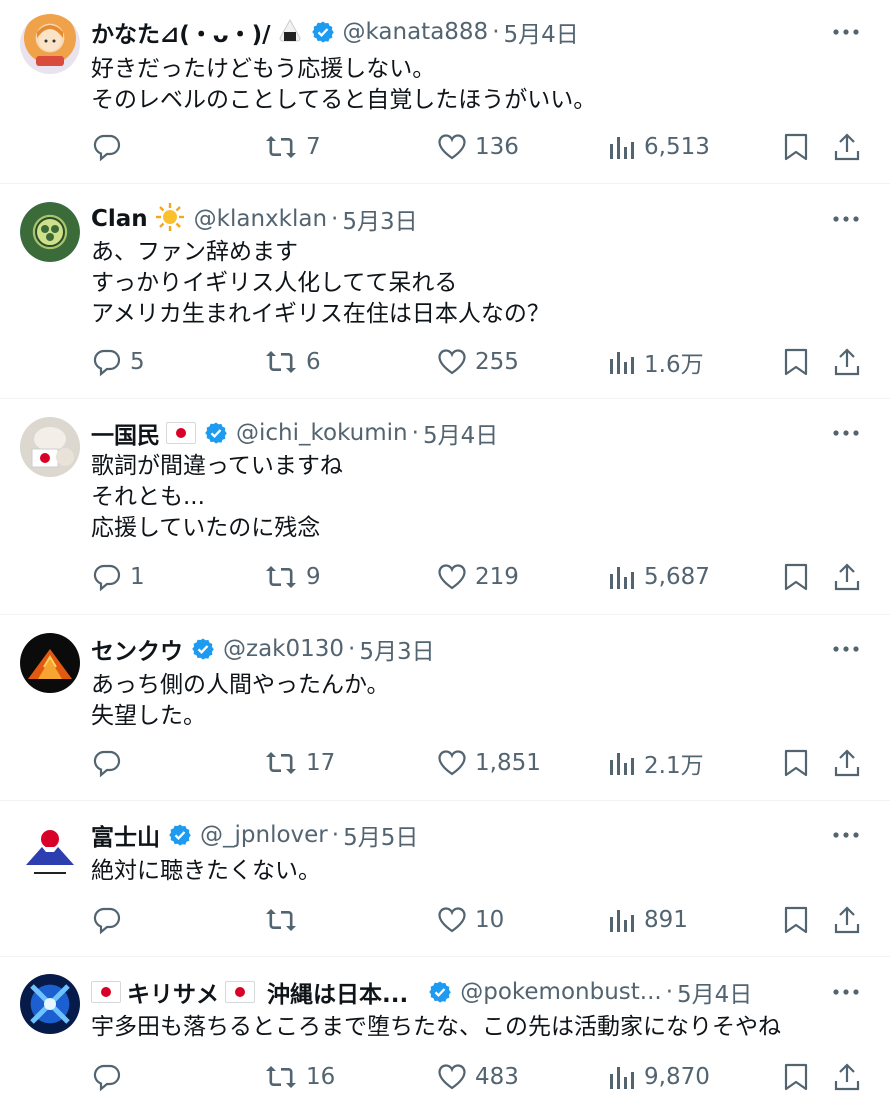 This screenshot has height=1108, width=890. Describe the element at coordinates (497, 577) in the screenshot. I see `like-count: 219` at that location.